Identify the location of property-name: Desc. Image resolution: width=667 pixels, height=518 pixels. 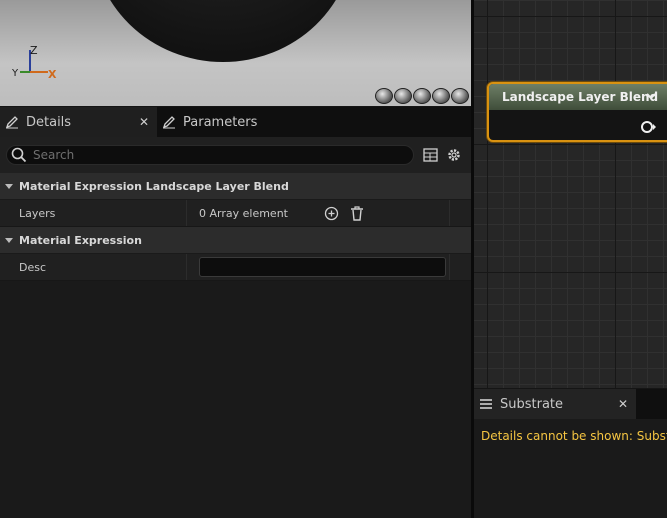
(93, 267).